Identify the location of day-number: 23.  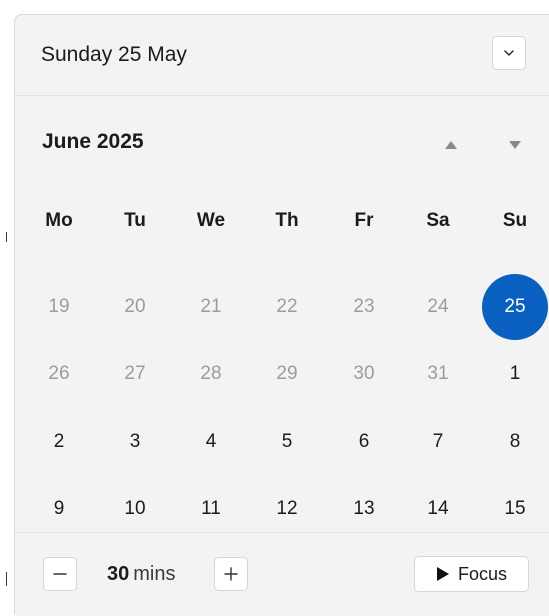
(364, 306).